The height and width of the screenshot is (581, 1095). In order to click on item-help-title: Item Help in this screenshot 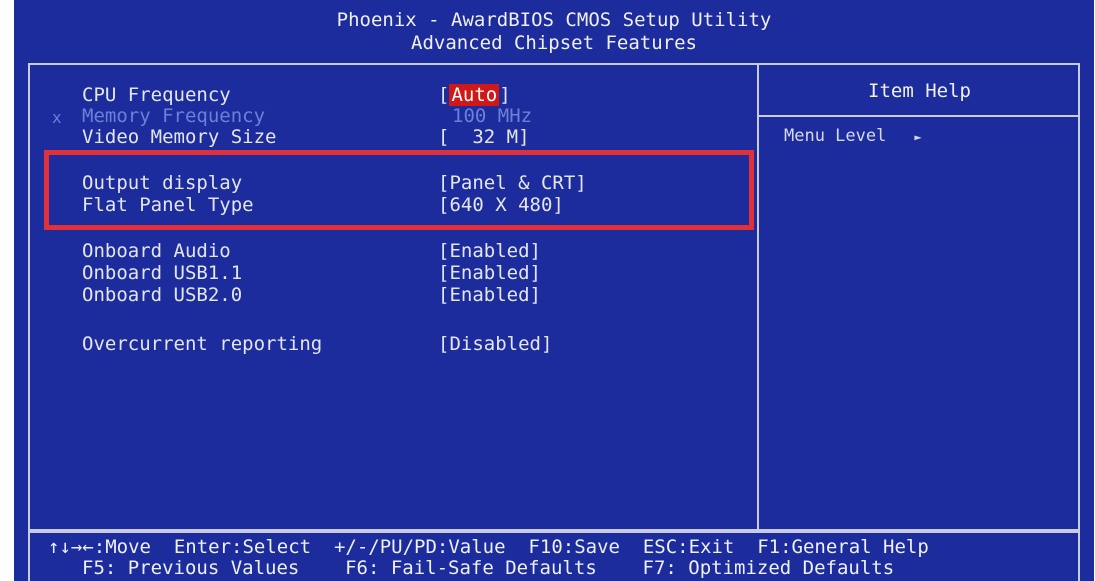, I will do `click(919, 91)`.